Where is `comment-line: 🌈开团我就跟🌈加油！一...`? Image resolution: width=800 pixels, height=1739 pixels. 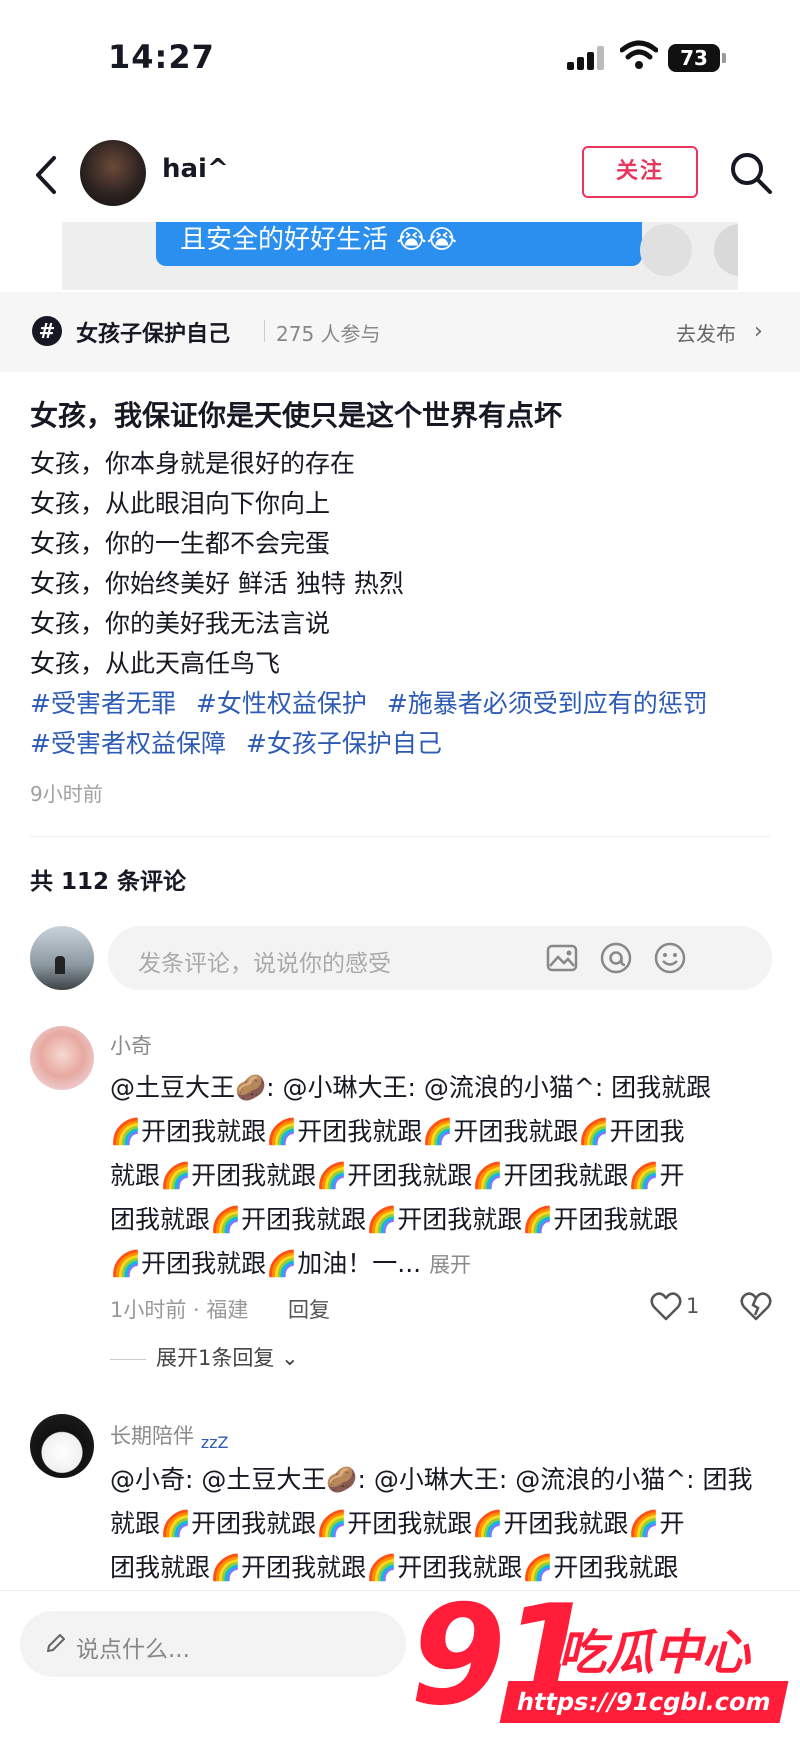 comment-line: 🌈开团我就跟🌈加油！一... is located at coordinates (266, 1263).